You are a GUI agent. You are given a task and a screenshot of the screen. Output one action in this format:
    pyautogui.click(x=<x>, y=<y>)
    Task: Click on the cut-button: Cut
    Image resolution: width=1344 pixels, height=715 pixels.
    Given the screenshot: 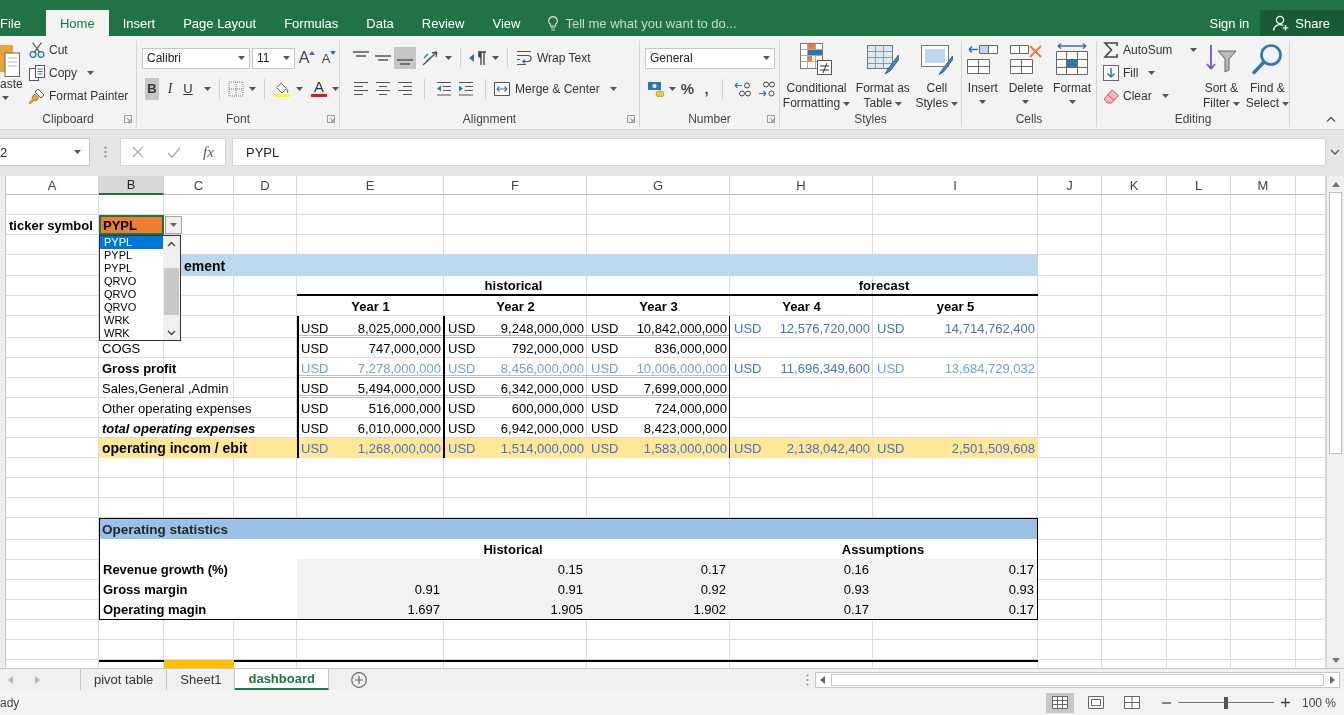 What is the action you would take?
    pyautogui.click(x=79, y=49)
    